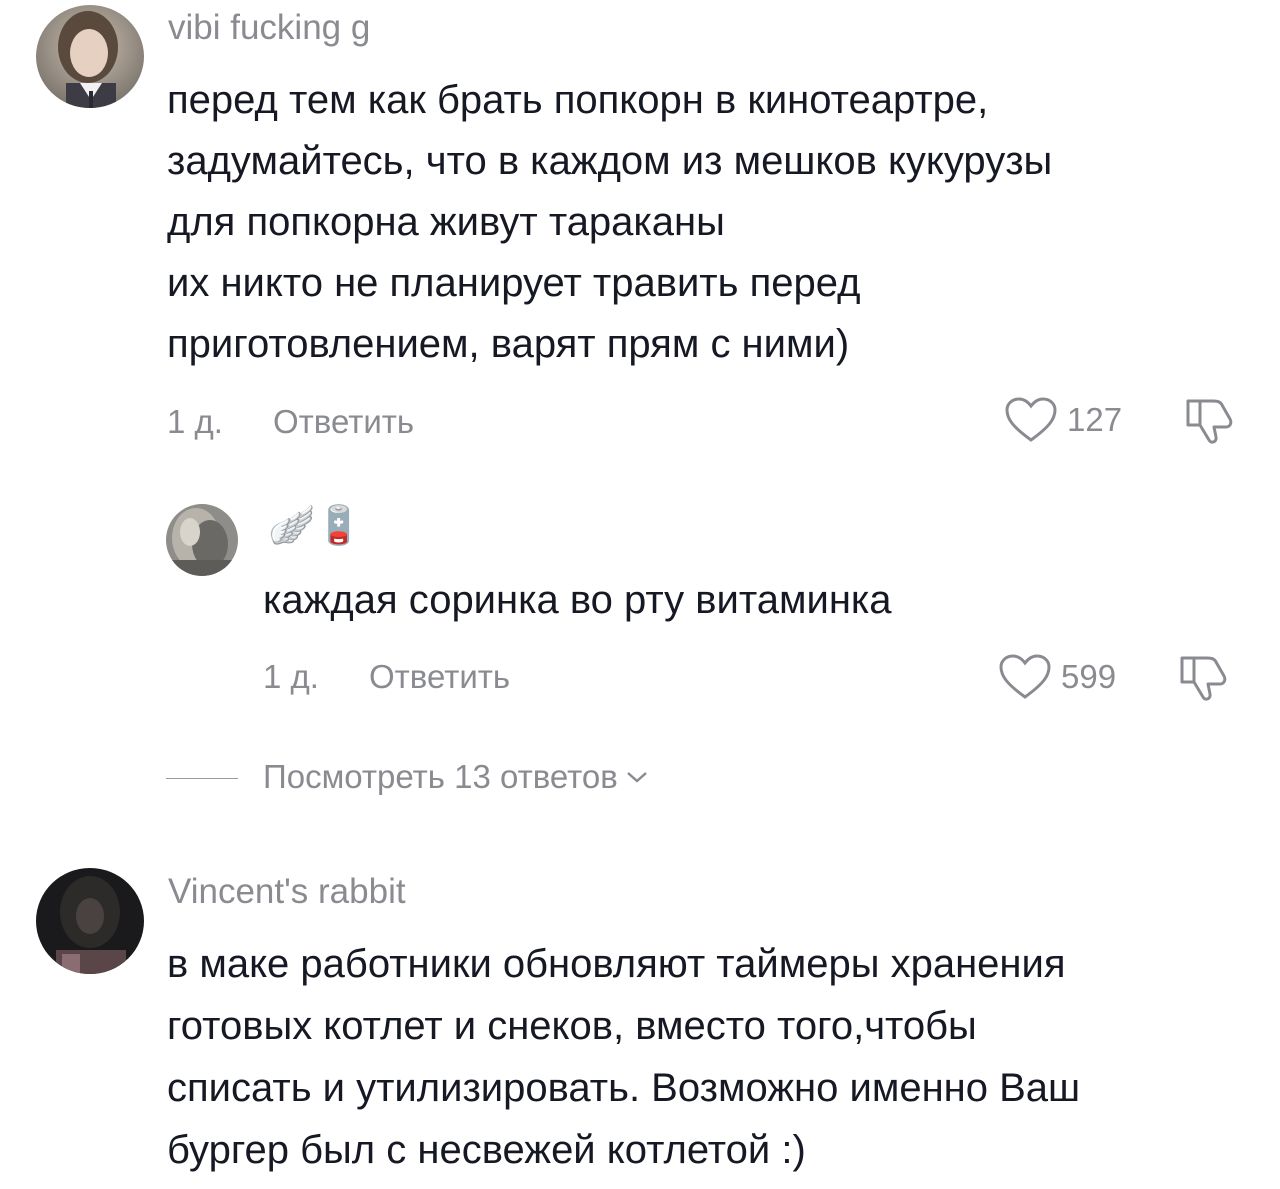 This screenshot has height=1189, width=1280. Describe the element at coordinates (486, 1150) in the screenshot. I see `comment-text-line: бургер был с несвежей котлетой :)` at that location.